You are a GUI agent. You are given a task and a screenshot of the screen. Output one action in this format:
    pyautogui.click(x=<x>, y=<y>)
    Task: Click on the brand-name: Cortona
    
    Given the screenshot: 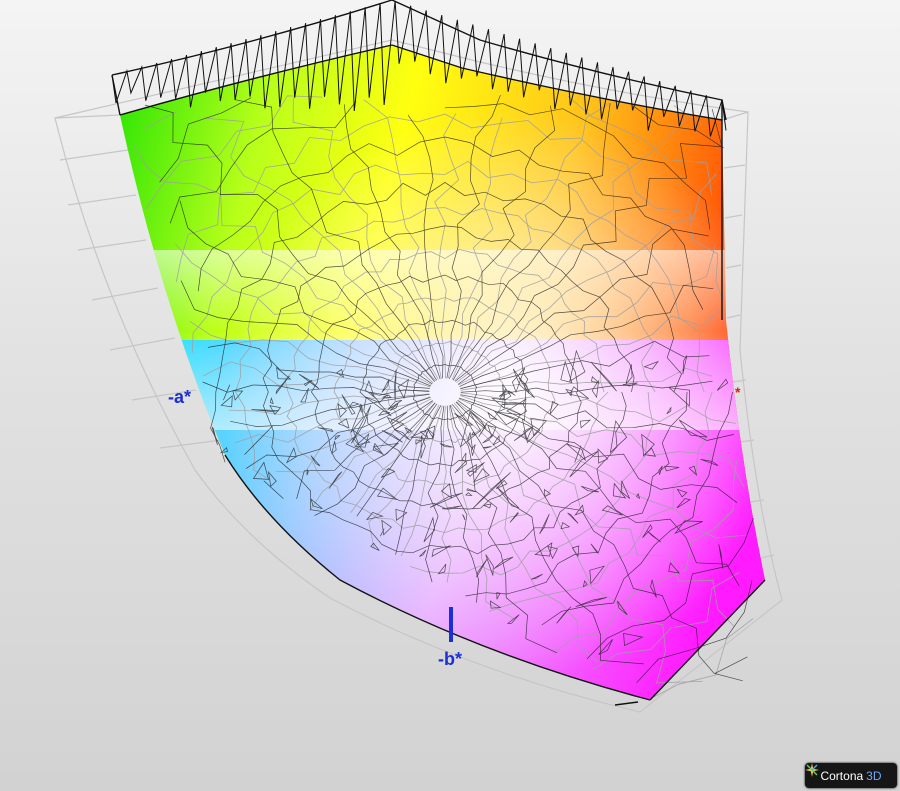 What is the action you would take?
    pyautogui.click(x=842, y=775)
    